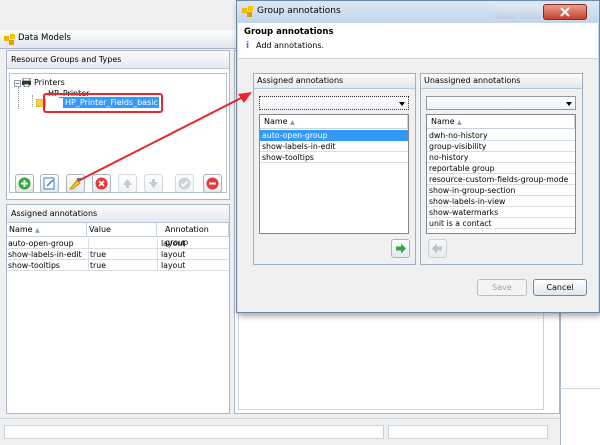  What do you see at coordinates (164, 137) in the screenshot?
I see `annotation-arrow` at bounding box center [164, 137].